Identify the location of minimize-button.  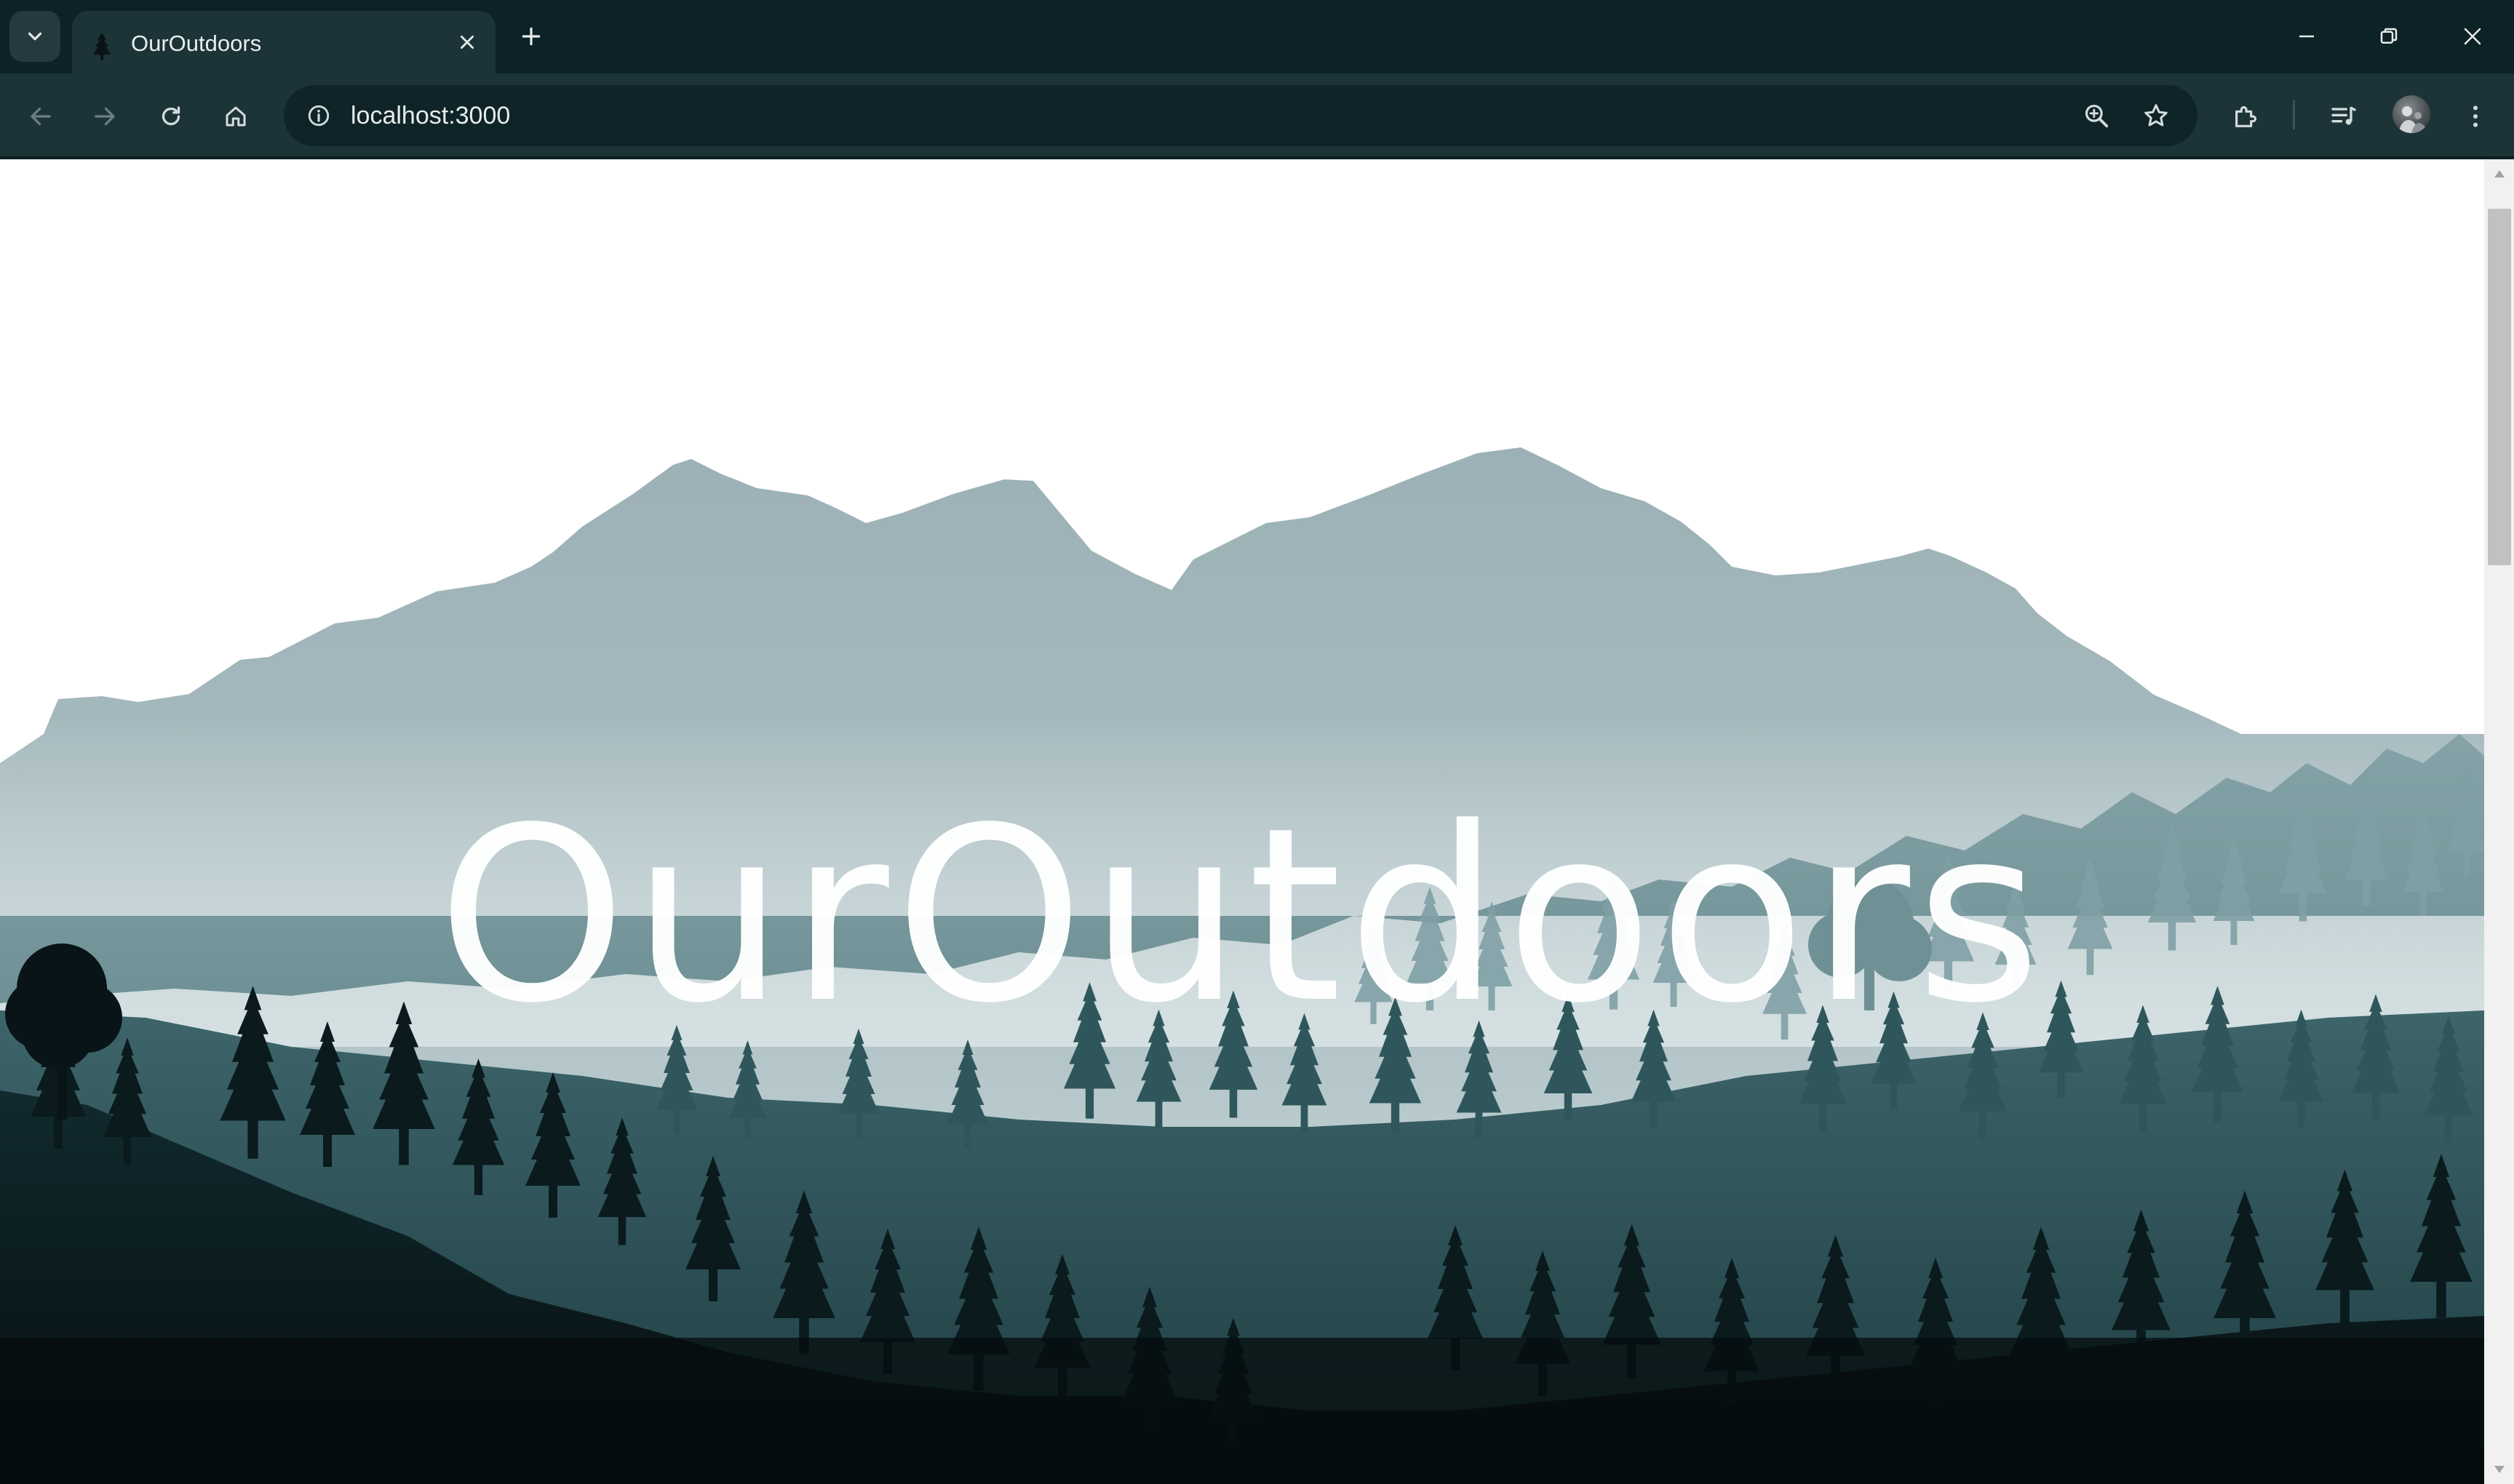
(2307, 36).